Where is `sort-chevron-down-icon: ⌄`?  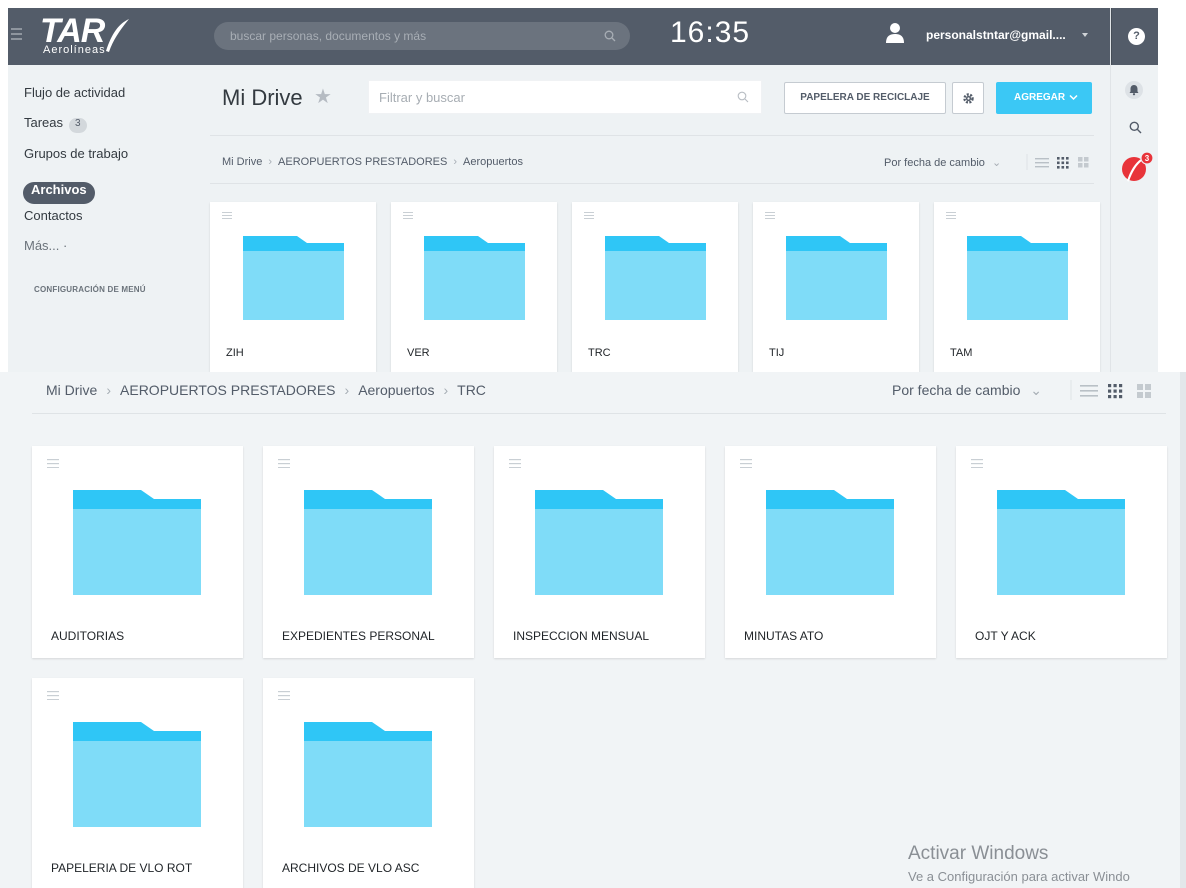 sort-chevron-down-icon: ⌄ is located at coordinates (1036, 390).